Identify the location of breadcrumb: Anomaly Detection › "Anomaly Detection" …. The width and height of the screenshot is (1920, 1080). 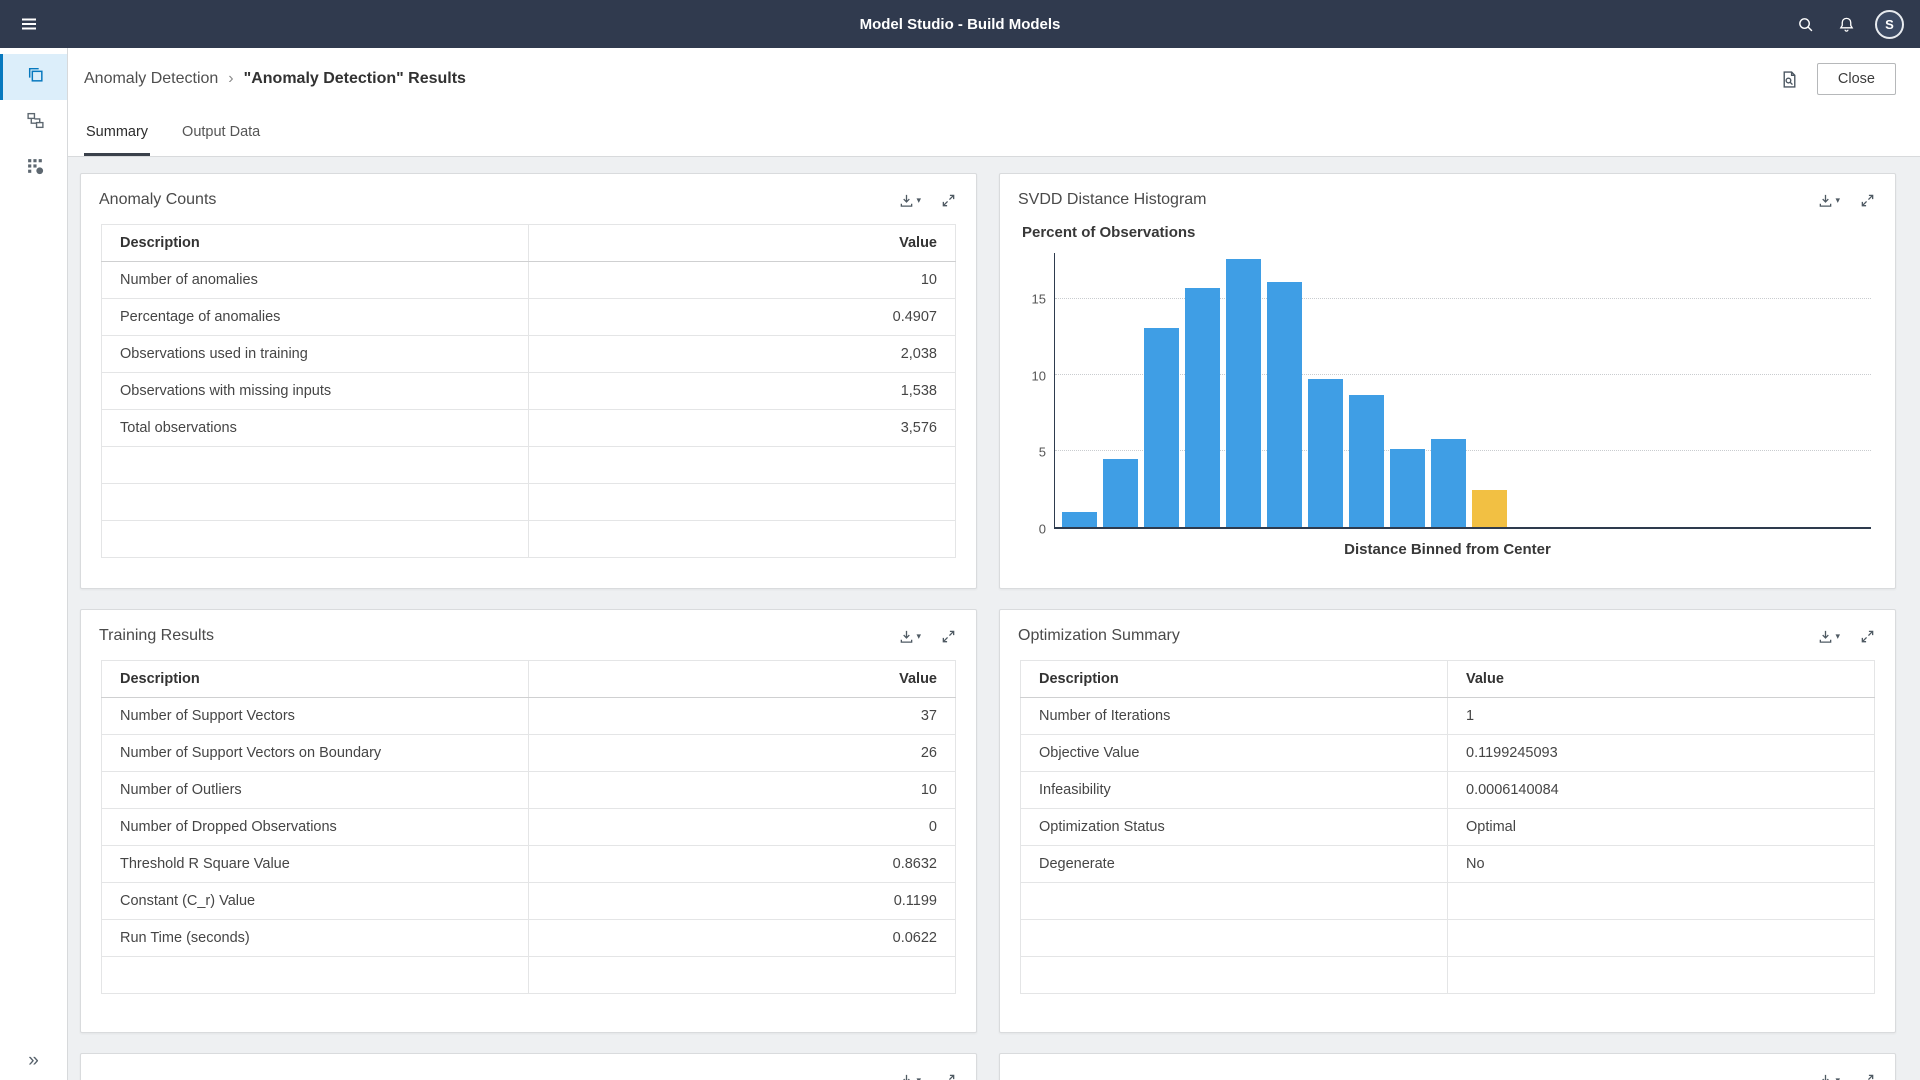
(994, 79).